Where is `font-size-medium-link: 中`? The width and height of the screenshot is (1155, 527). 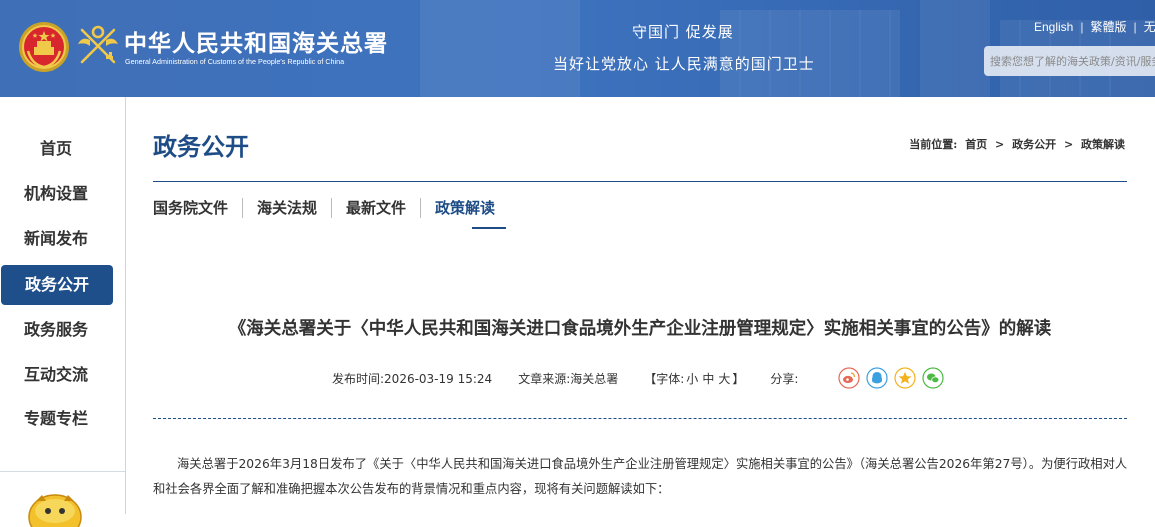
font-size-medium-link: 中 is located at coordinates (708, 379).